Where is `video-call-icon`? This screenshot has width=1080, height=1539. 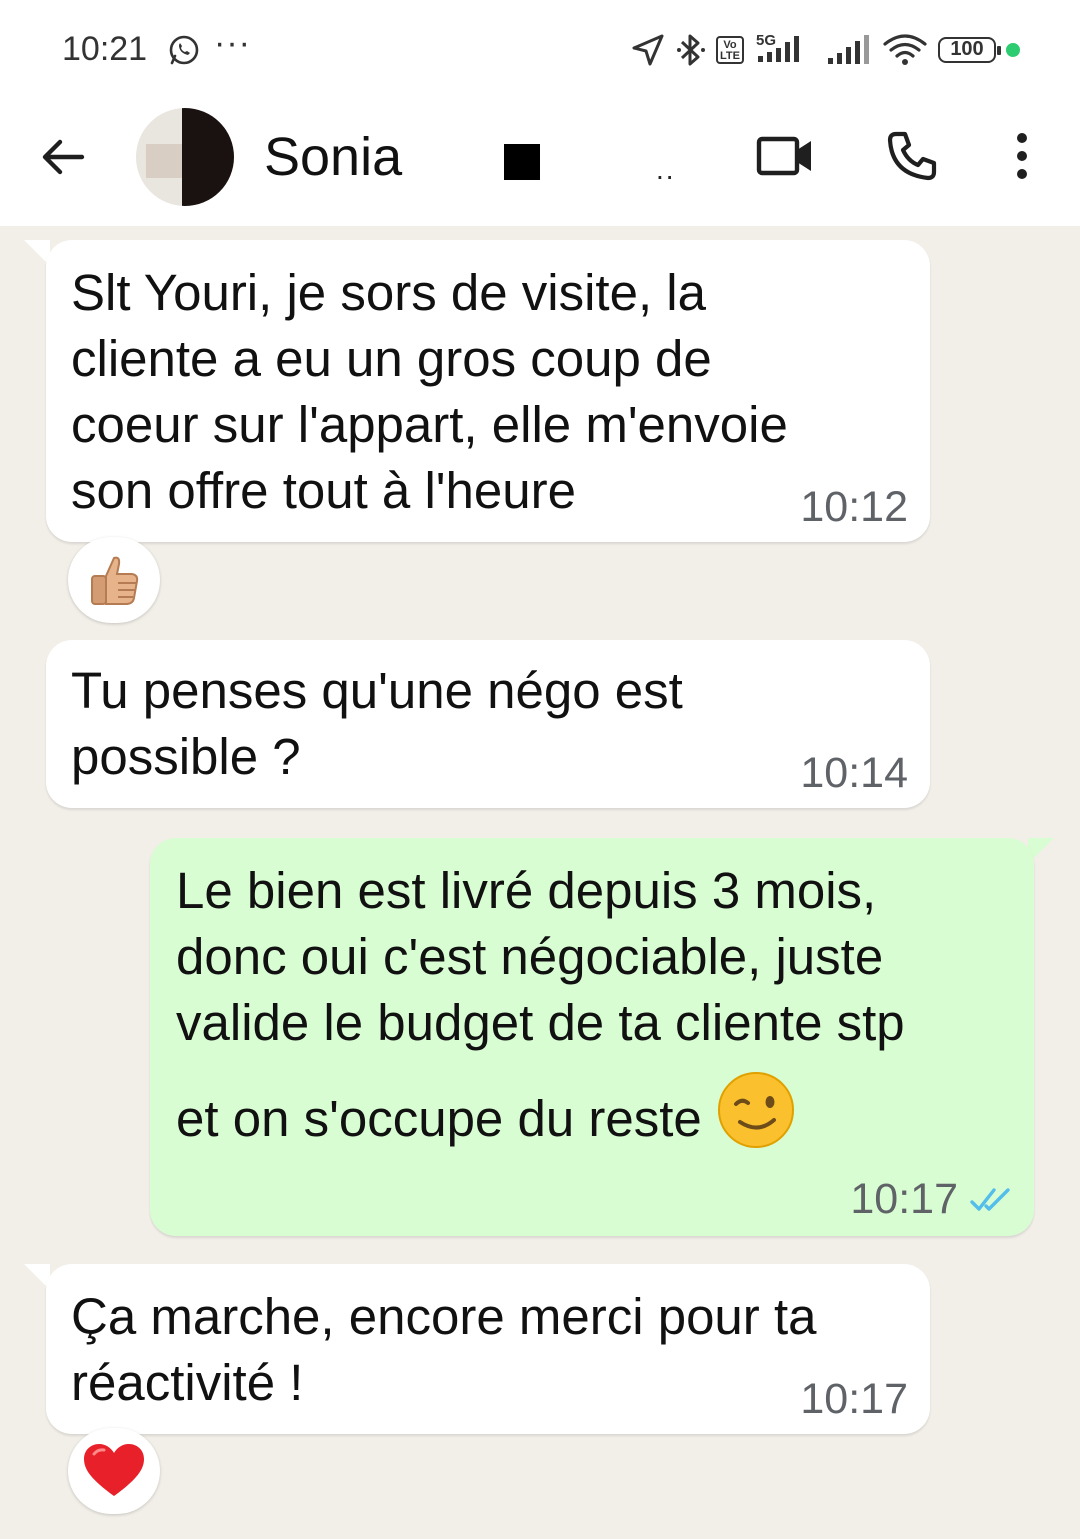
video-call-icon is located at coordinates (785, 156).